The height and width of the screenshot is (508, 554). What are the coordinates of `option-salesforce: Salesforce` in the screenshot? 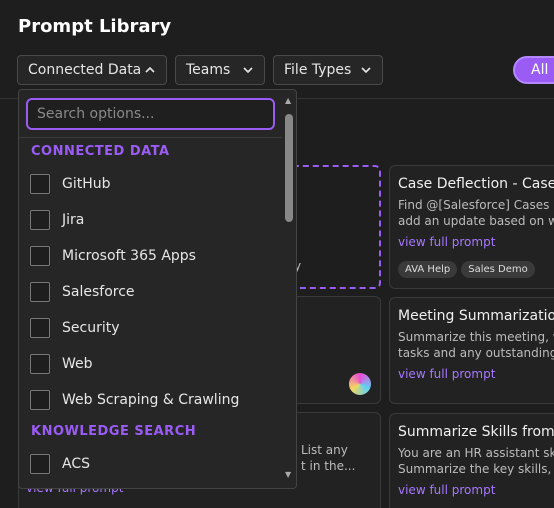 It's located at (82, 292).